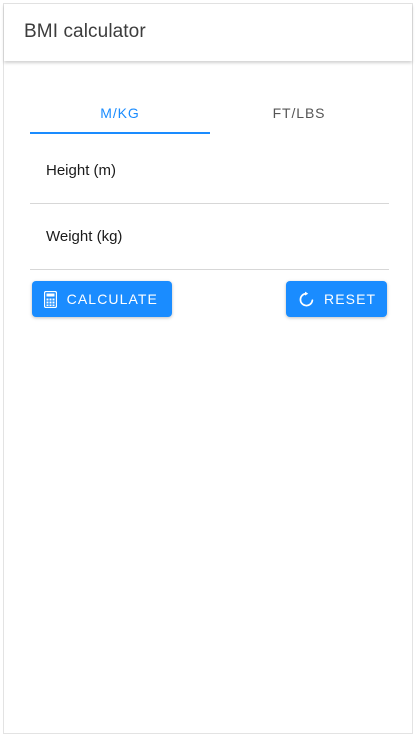 This screenshot has height=738, width=417. Describe the element at coordinates (208, 32) in the screenshot. I see `app-bar: BMI calculator` at that location.